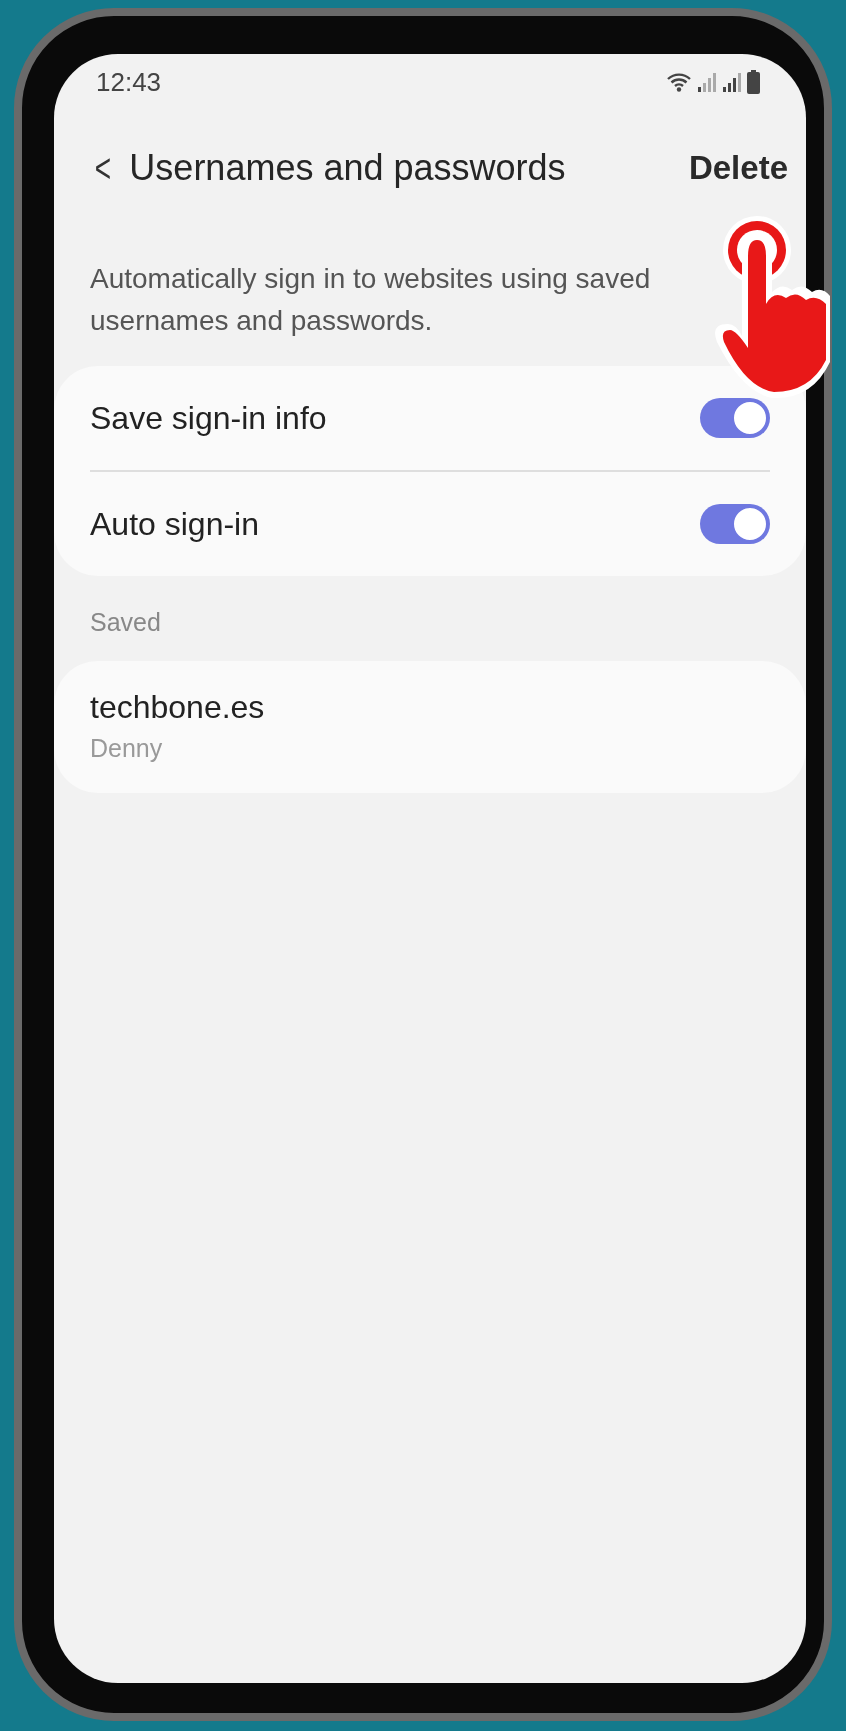 The height and width of the screenshot is (1731, 846). I want to click on saved-entry: techbone.es Denny, so click(430, 727).